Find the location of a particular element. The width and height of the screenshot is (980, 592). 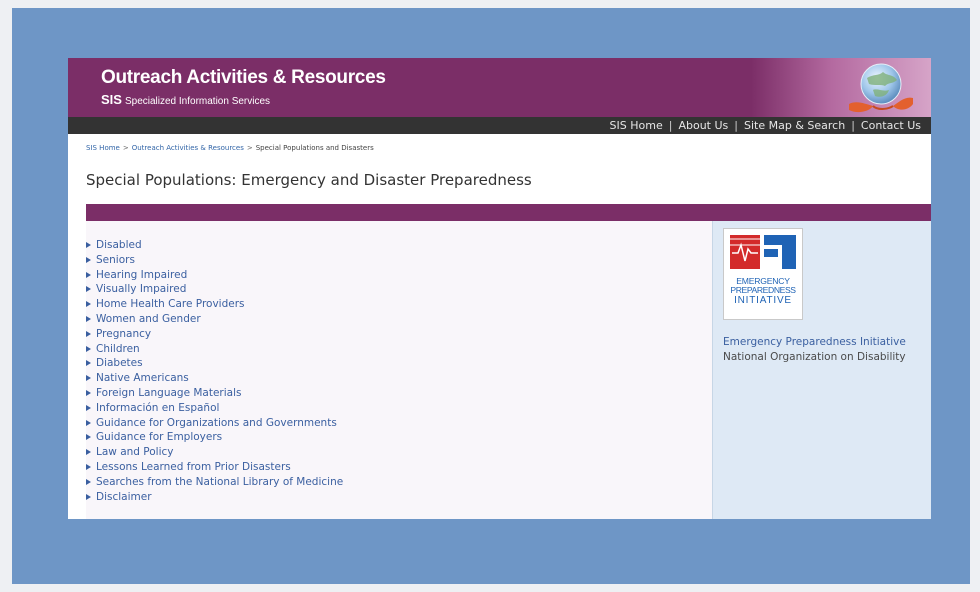

epi-link: Emergency Preparedness Initiative is located at coordinates (814, 342).